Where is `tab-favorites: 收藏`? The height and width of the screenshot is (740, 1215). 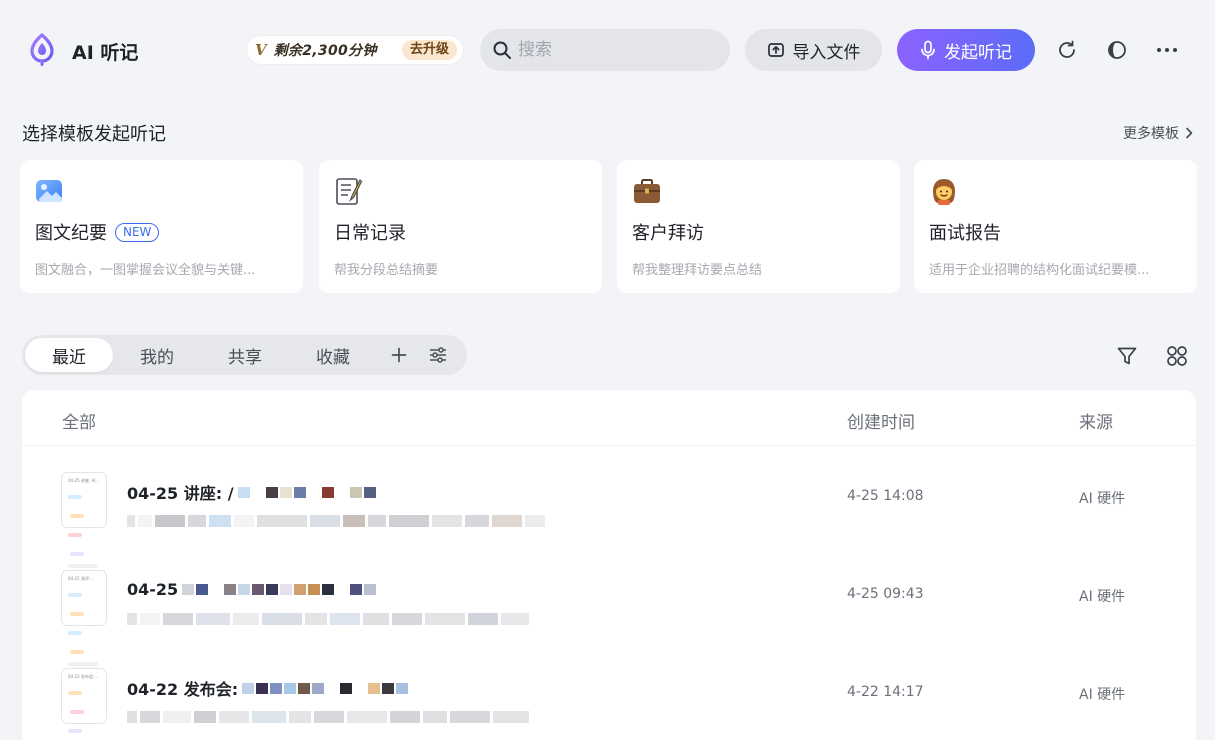 tab-favorites: 收藏 is located at coordinates (333, 355).